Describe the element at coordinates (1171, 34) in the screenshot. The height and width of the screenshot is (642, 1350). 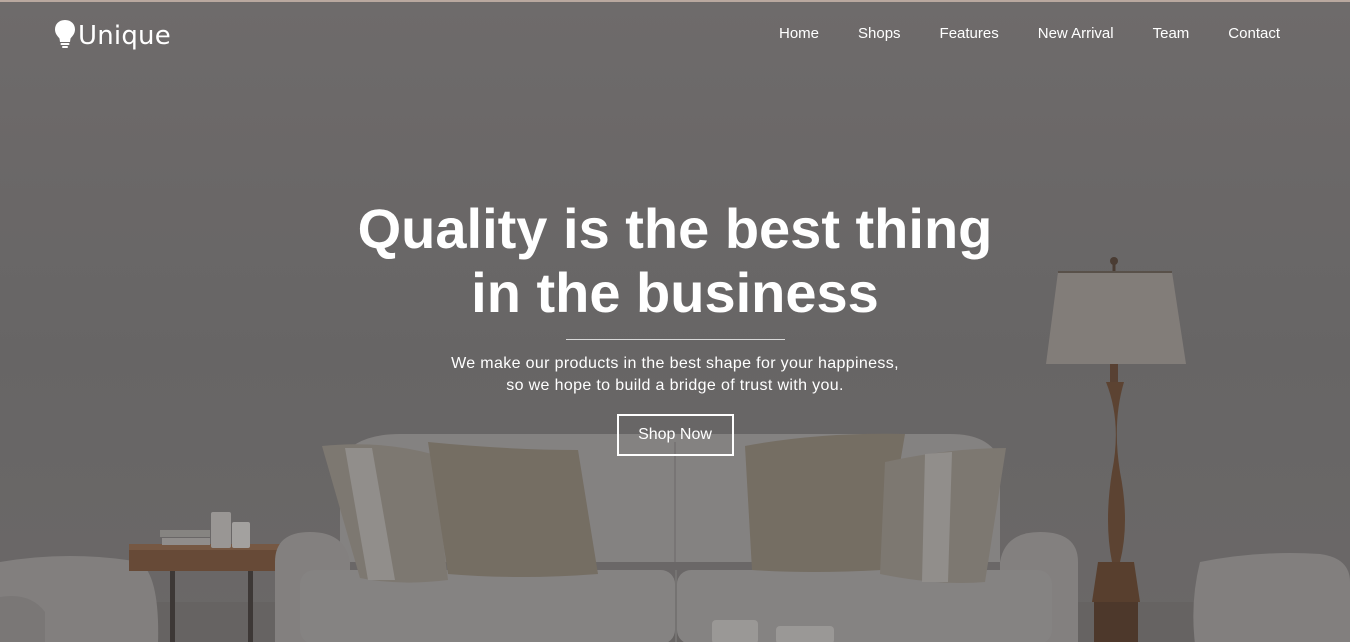
I see `nav-link-team: Team` at that location.